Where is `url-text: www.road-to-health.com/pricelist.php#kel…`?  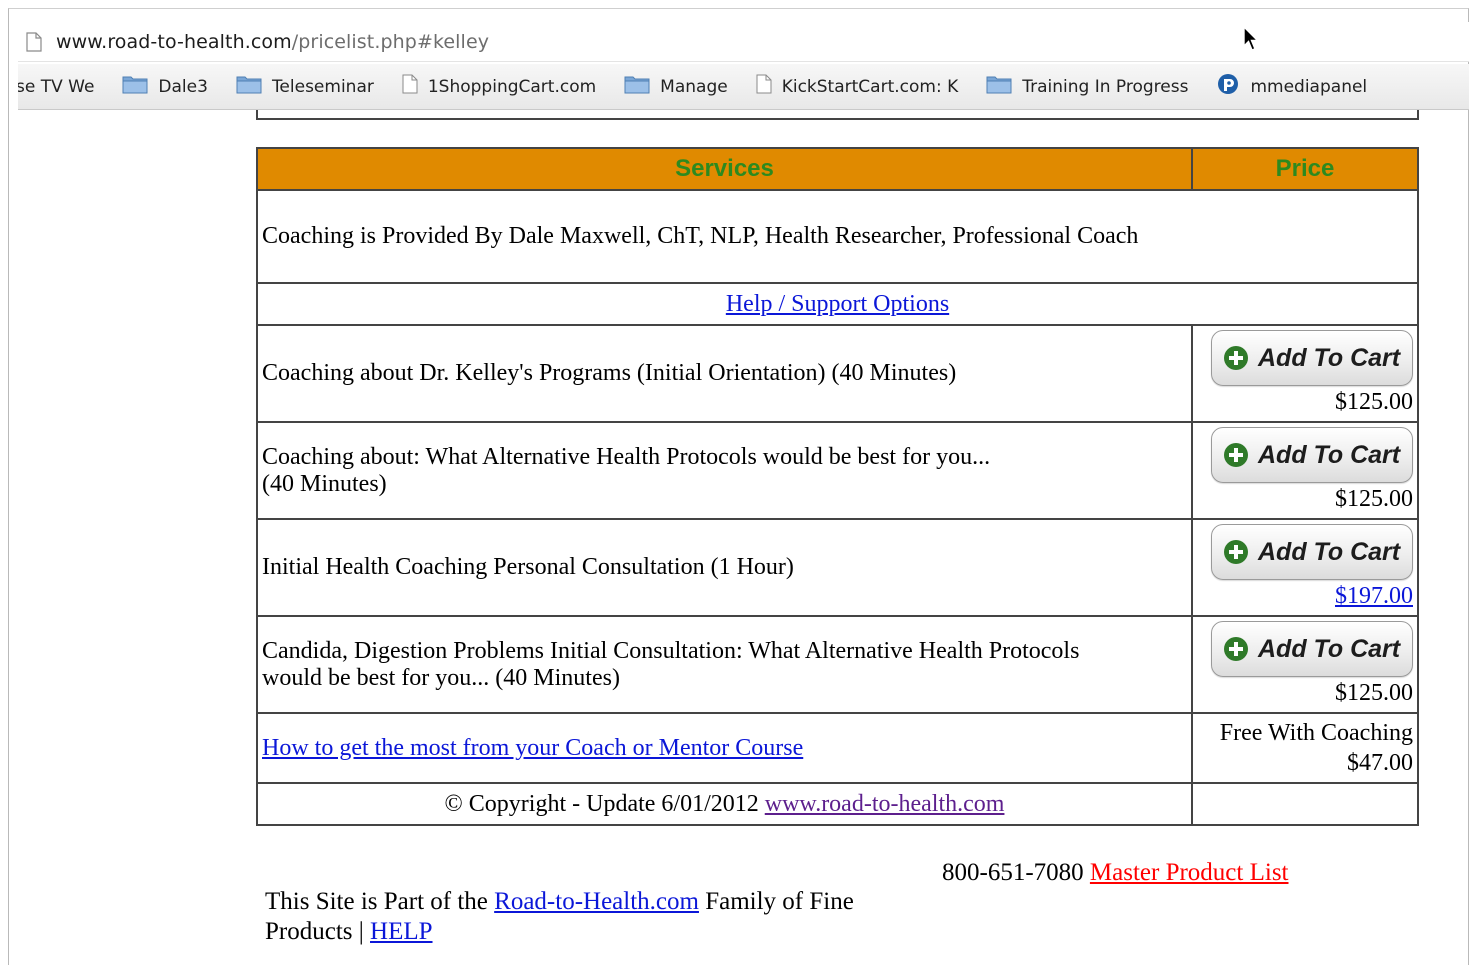 url-text: www.road-to-health.com/pricelist.php#kel… is located at coordinates (272, 42).